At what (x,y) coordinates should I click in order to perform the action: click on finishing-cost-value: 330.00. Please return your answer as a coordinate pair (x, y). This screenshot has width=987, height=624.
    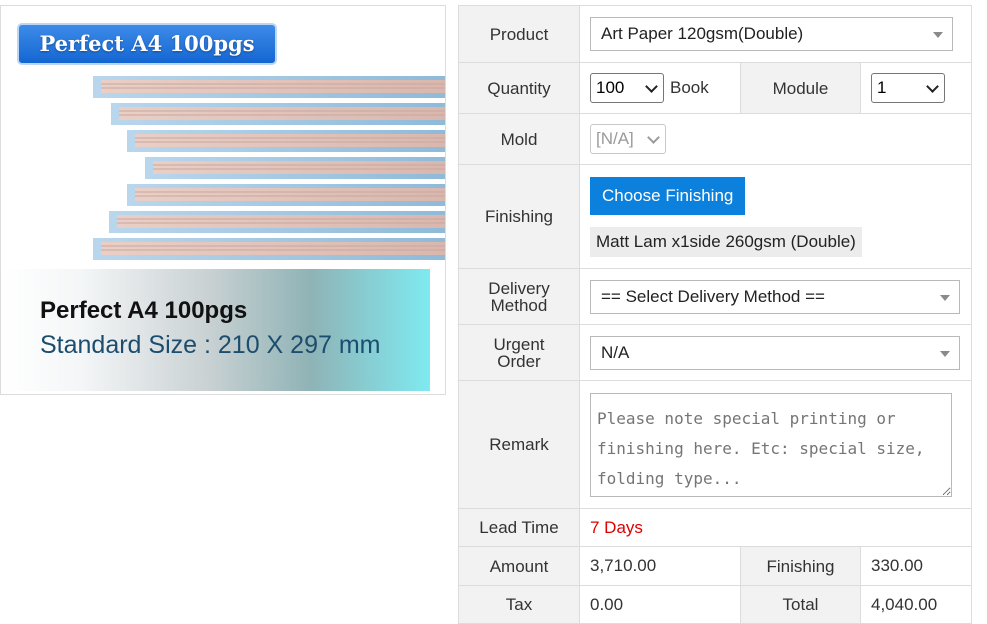
    Looking at the image, I should click on (916, 566).